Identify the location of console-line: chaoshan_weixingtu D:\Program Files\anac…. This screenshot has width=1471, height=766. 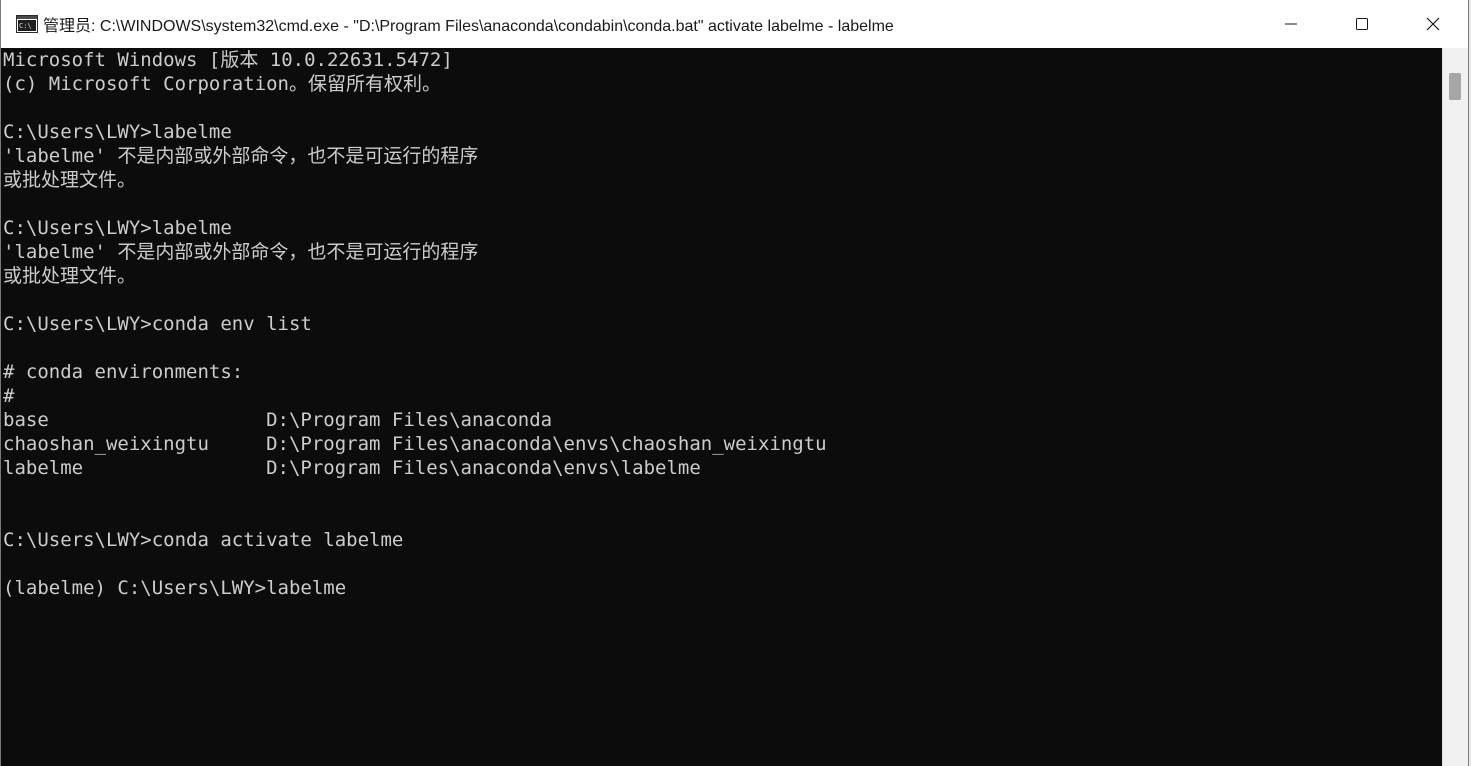
(415, 444).